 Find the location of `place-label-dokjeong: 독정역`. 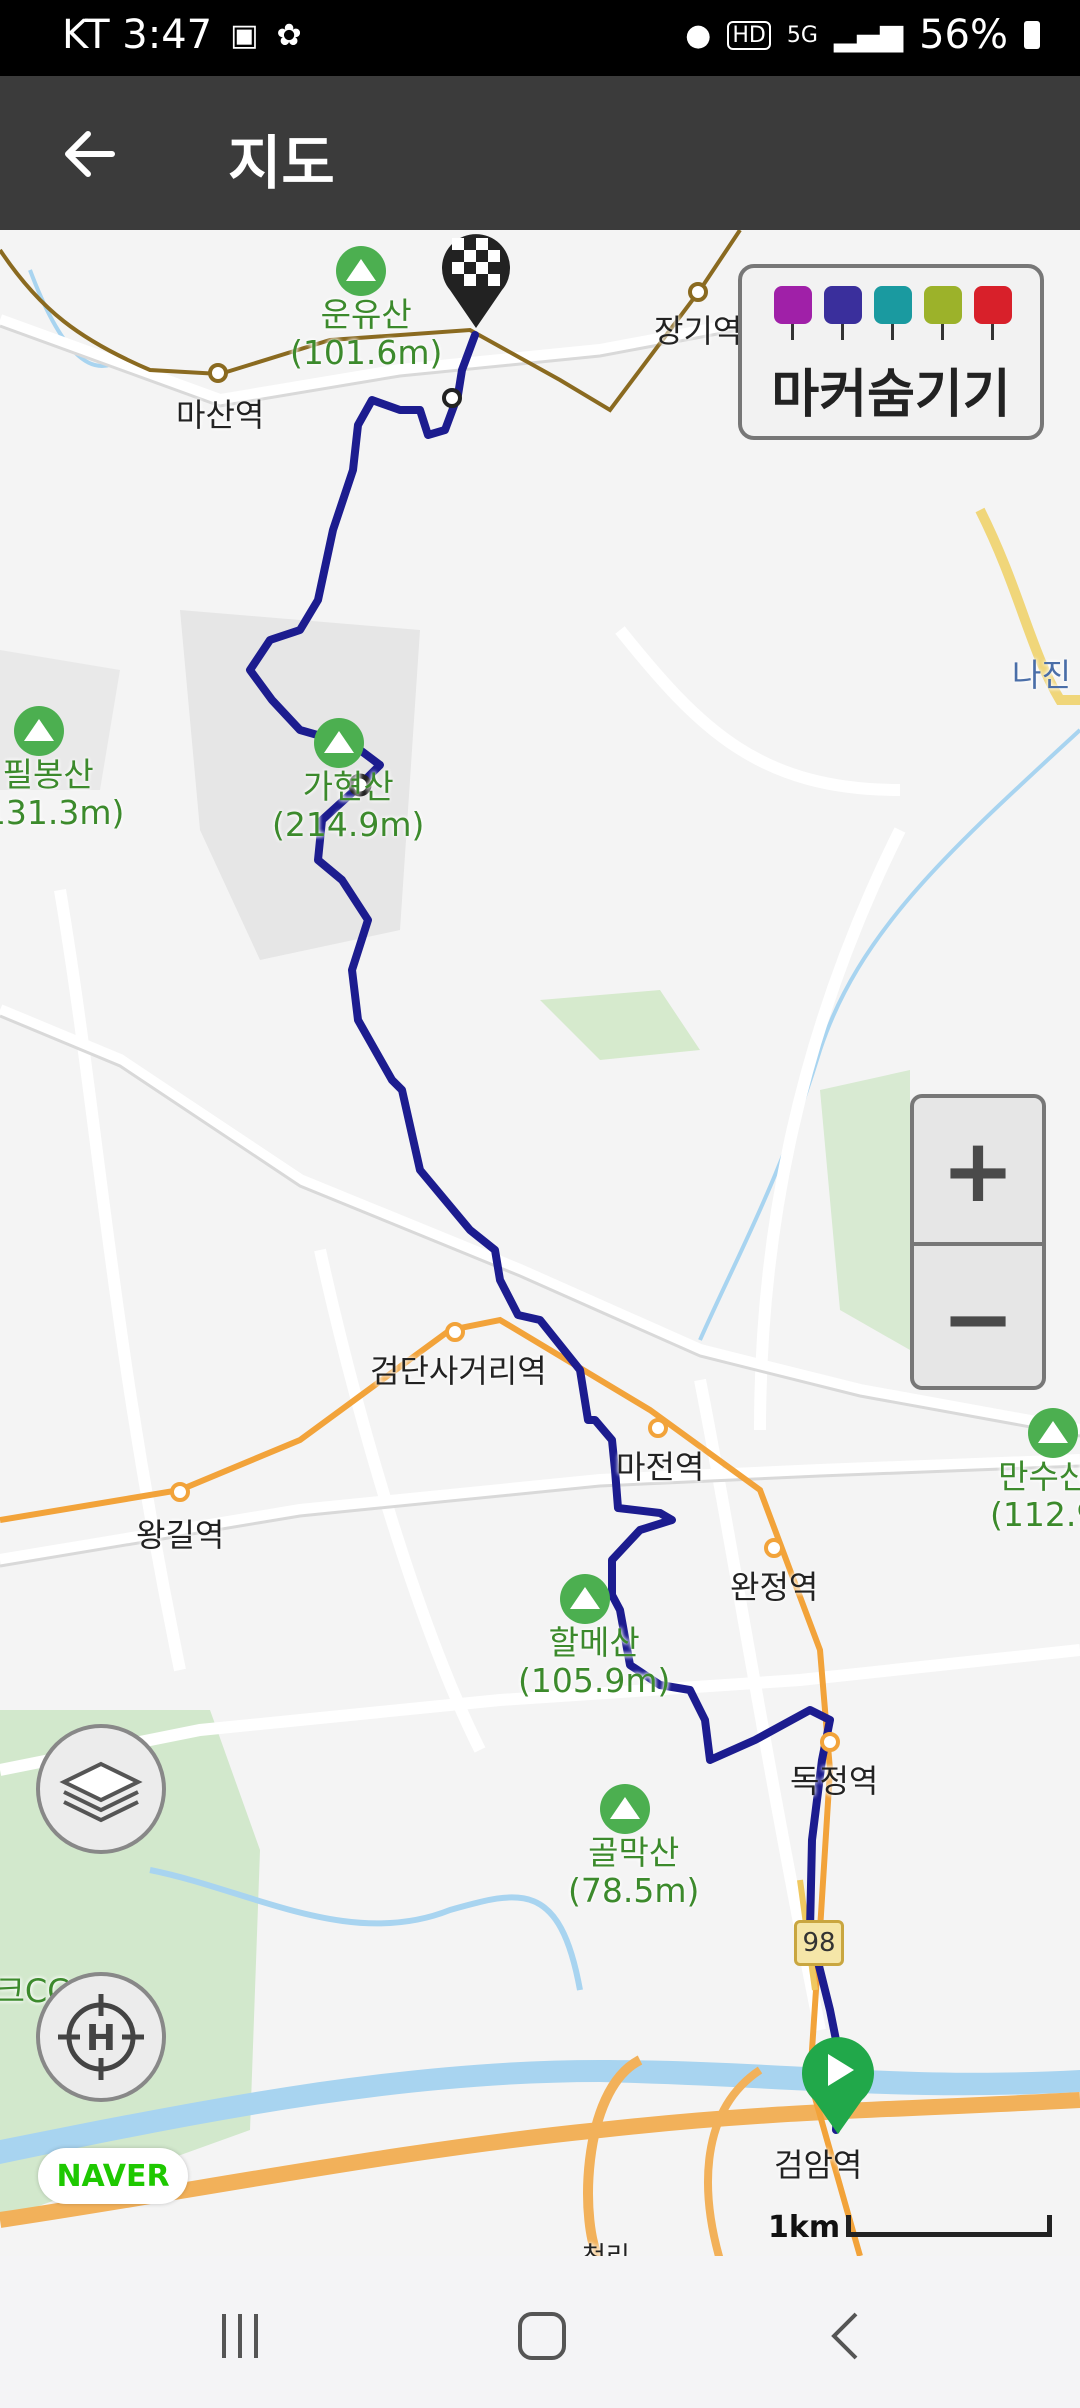

place-label-dokjeong: 독정역 is located at coordinates (834, 1781).